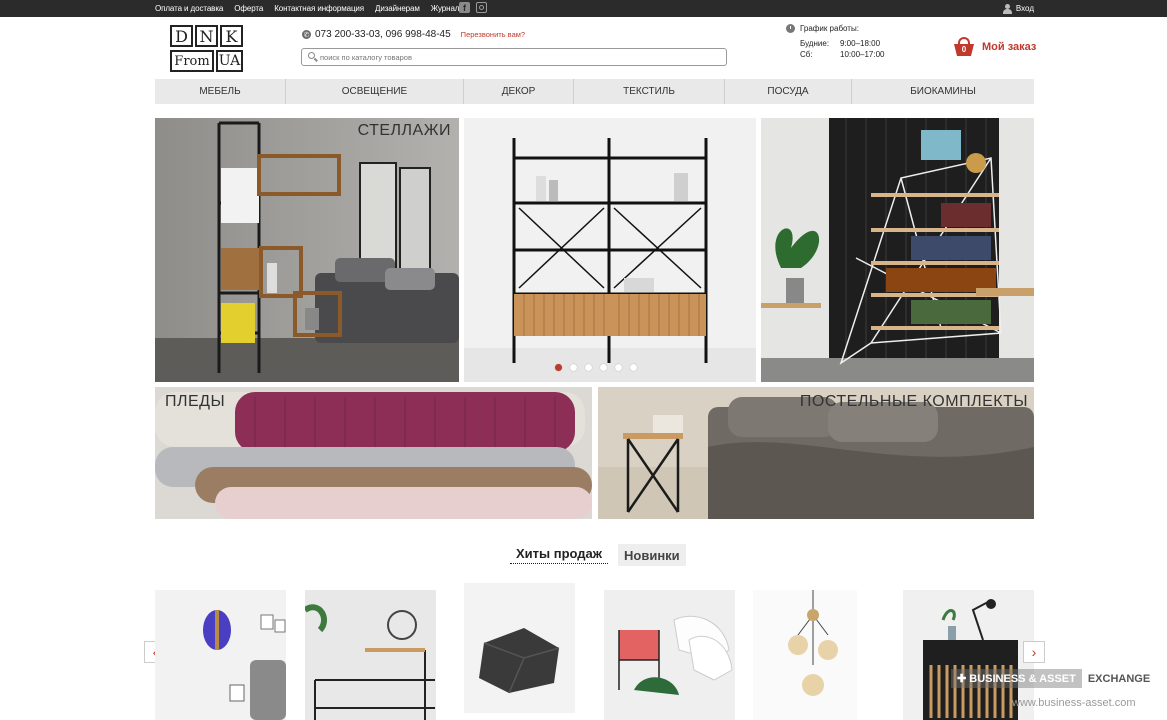  Describe the element at coordinates (231, 36) in the screenshot. I see `logo-letter: K` at that location.